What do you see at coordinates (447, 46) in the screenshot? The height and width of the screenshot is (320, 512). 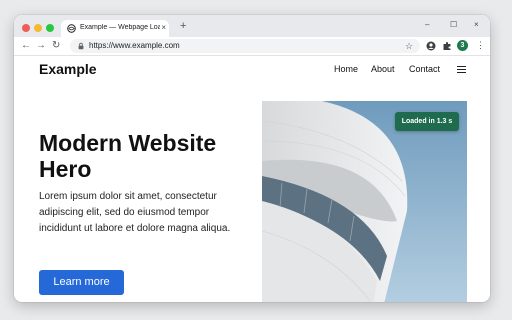 I see `puzzle-icon` at bounding box center [447, 46].